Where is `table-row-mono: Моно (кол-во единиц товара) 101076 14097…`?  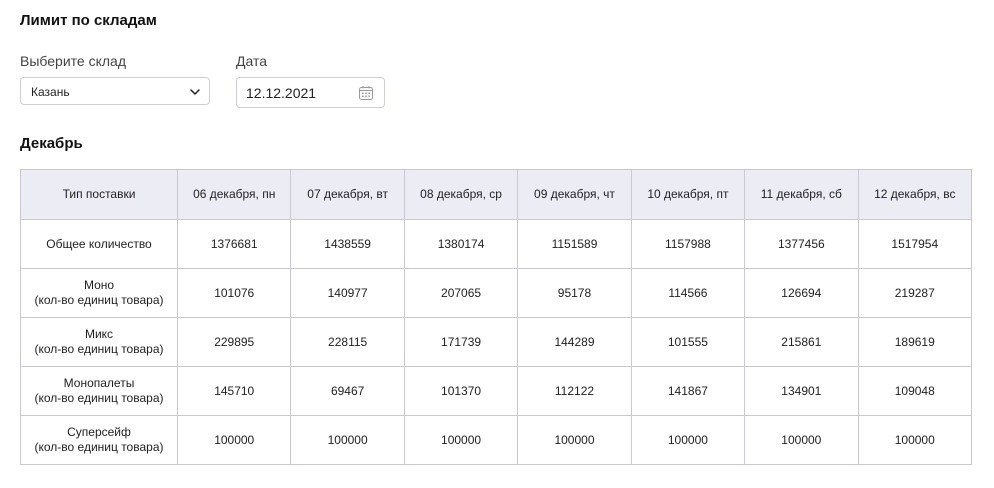 table-row-mono: Моно (кол-во единиц товара) 101076 14097… is located at coordinates (496, 293).